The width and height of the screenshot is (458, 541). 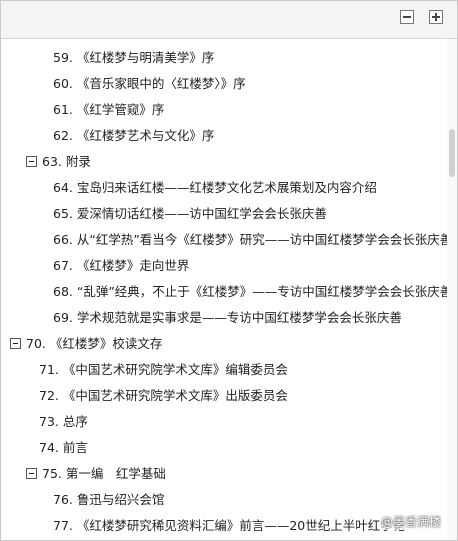 I want to click on tree-item: 71. 《中国艺术研究院学术文库》编辑委员会, so click(x=224, y=370).